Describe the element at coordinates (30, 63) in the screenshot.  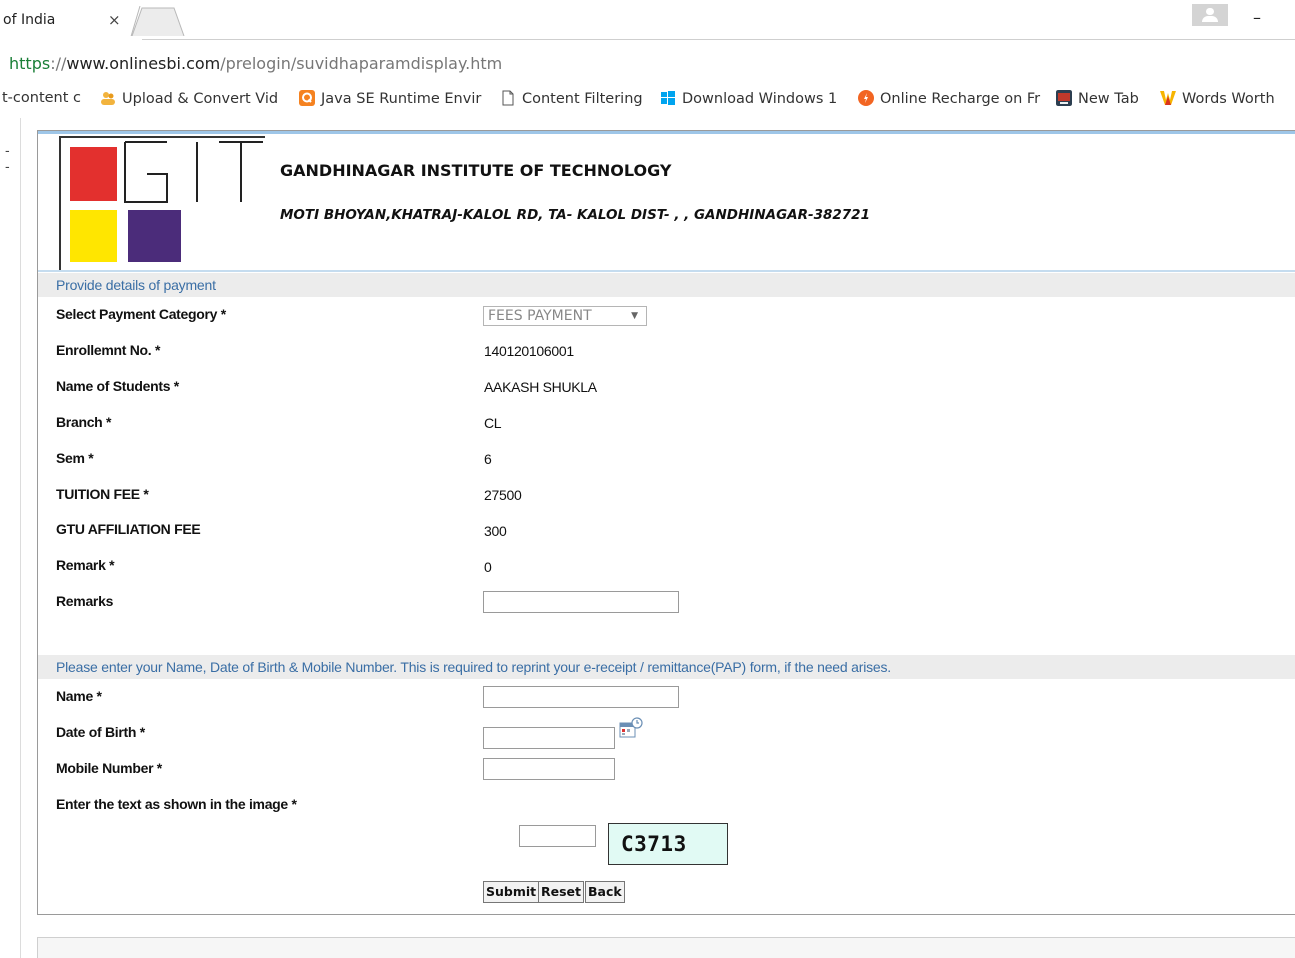
I see `url-scheme: https` at that location.